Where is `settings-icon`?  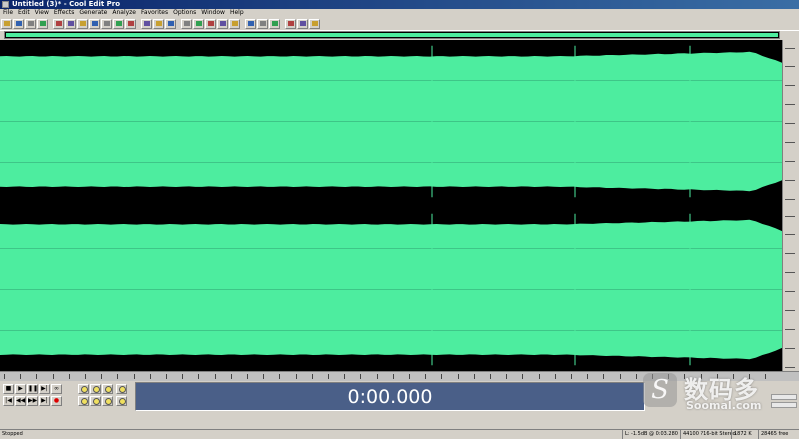 settings-icon is located at coordinates (222, 23).